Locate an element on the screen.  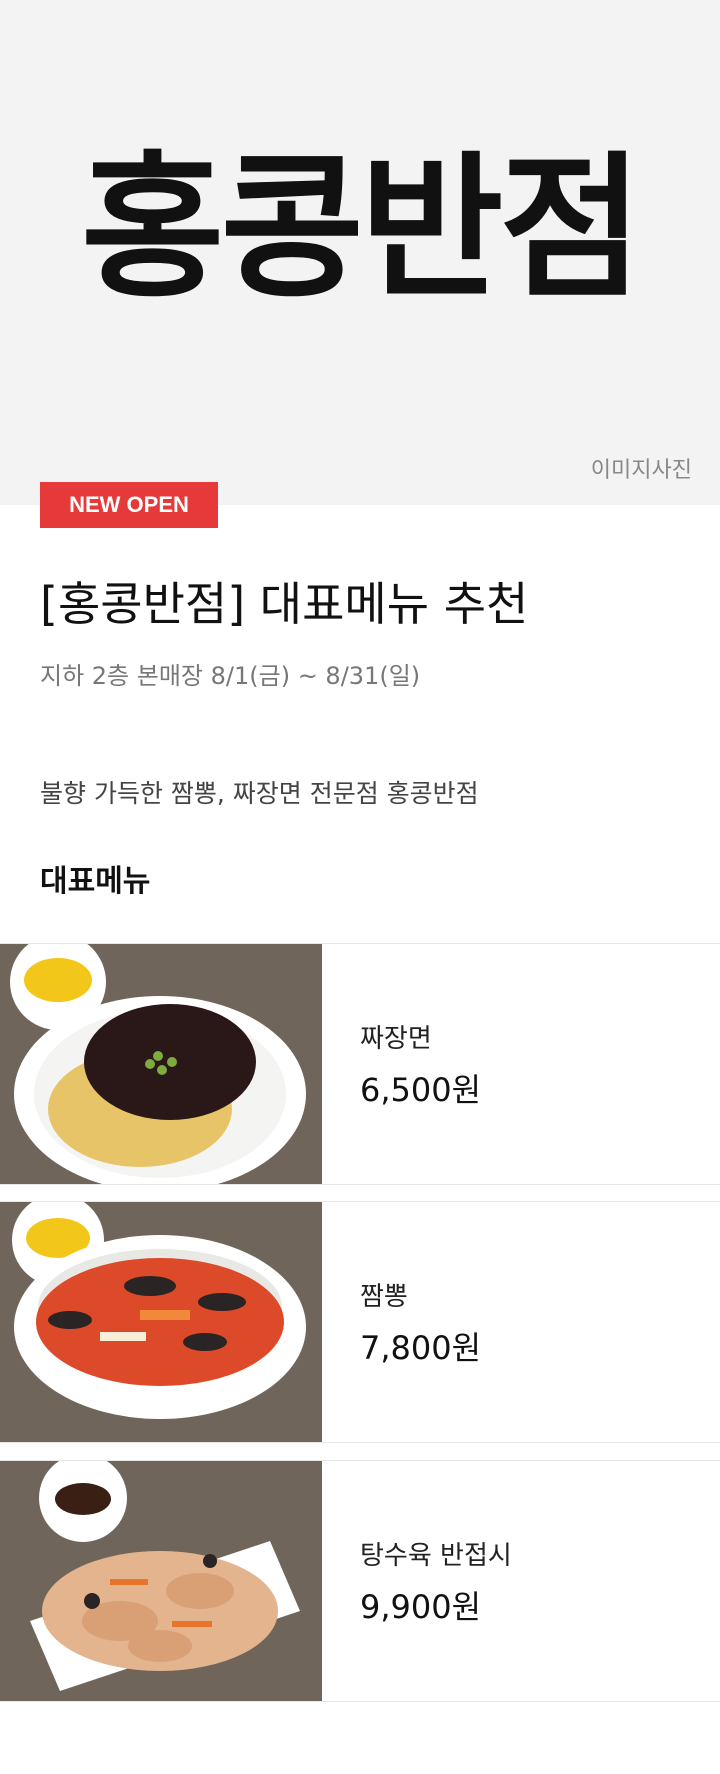
event-period: 지하 2층 본매장 8/1(금) ~ 8/31(일) is located at coordinates (230, 676).